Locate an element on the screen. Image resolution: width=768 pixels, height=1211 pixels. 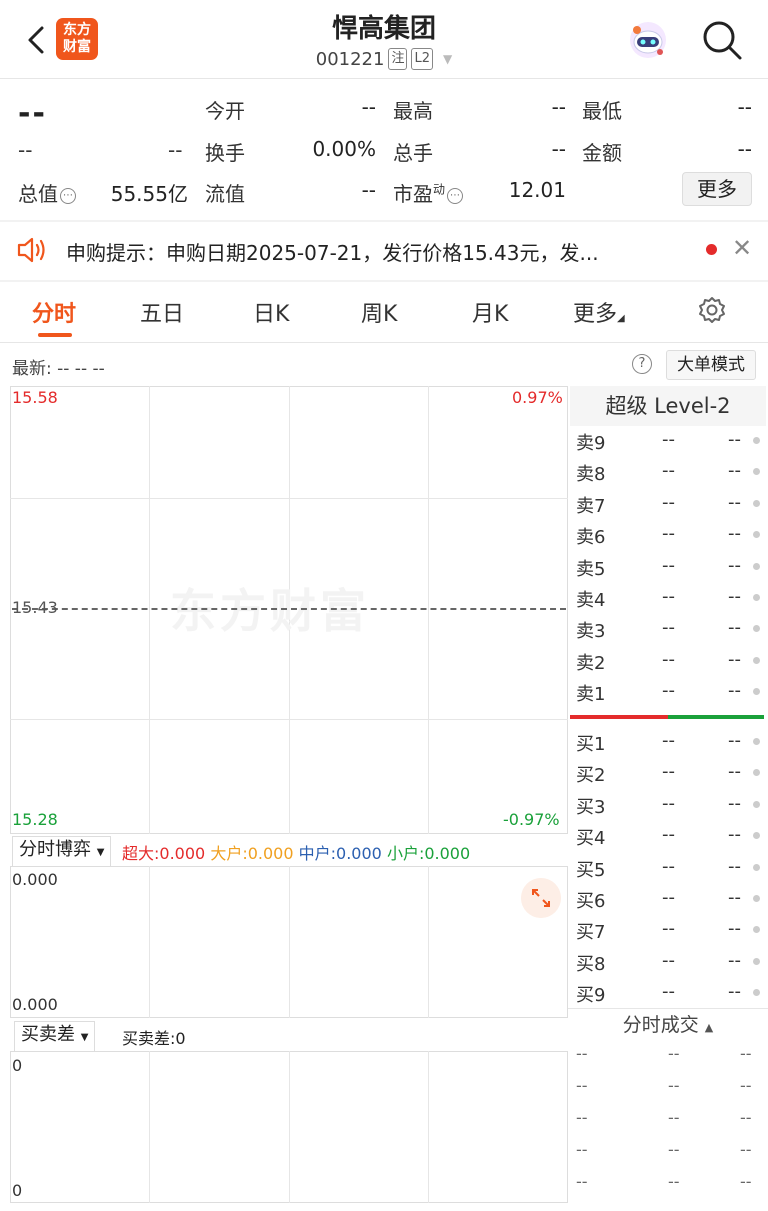
high-value: -- is located at coordinates (558, 107).